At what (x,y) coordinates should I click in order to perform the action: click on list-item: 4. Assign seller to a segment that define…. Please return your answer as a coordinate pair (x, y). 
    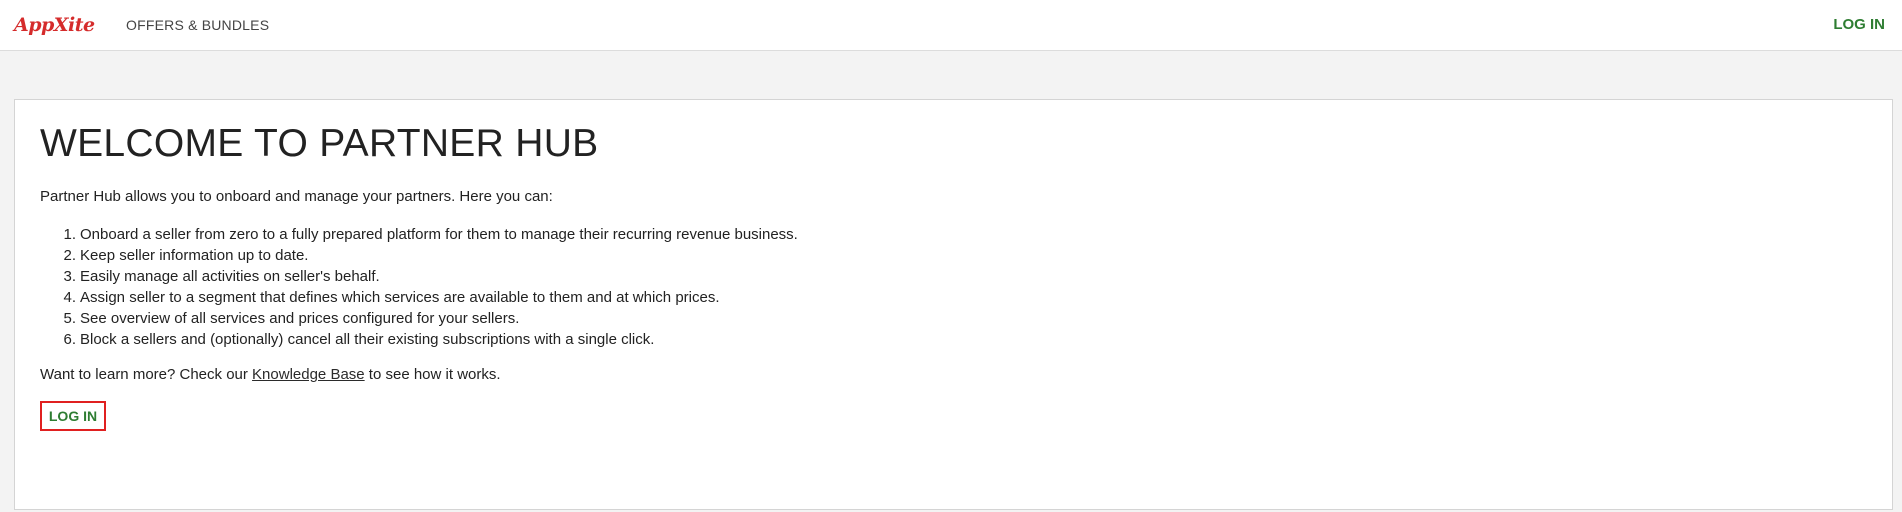
    Looking at the image, I should click on (419, 297).